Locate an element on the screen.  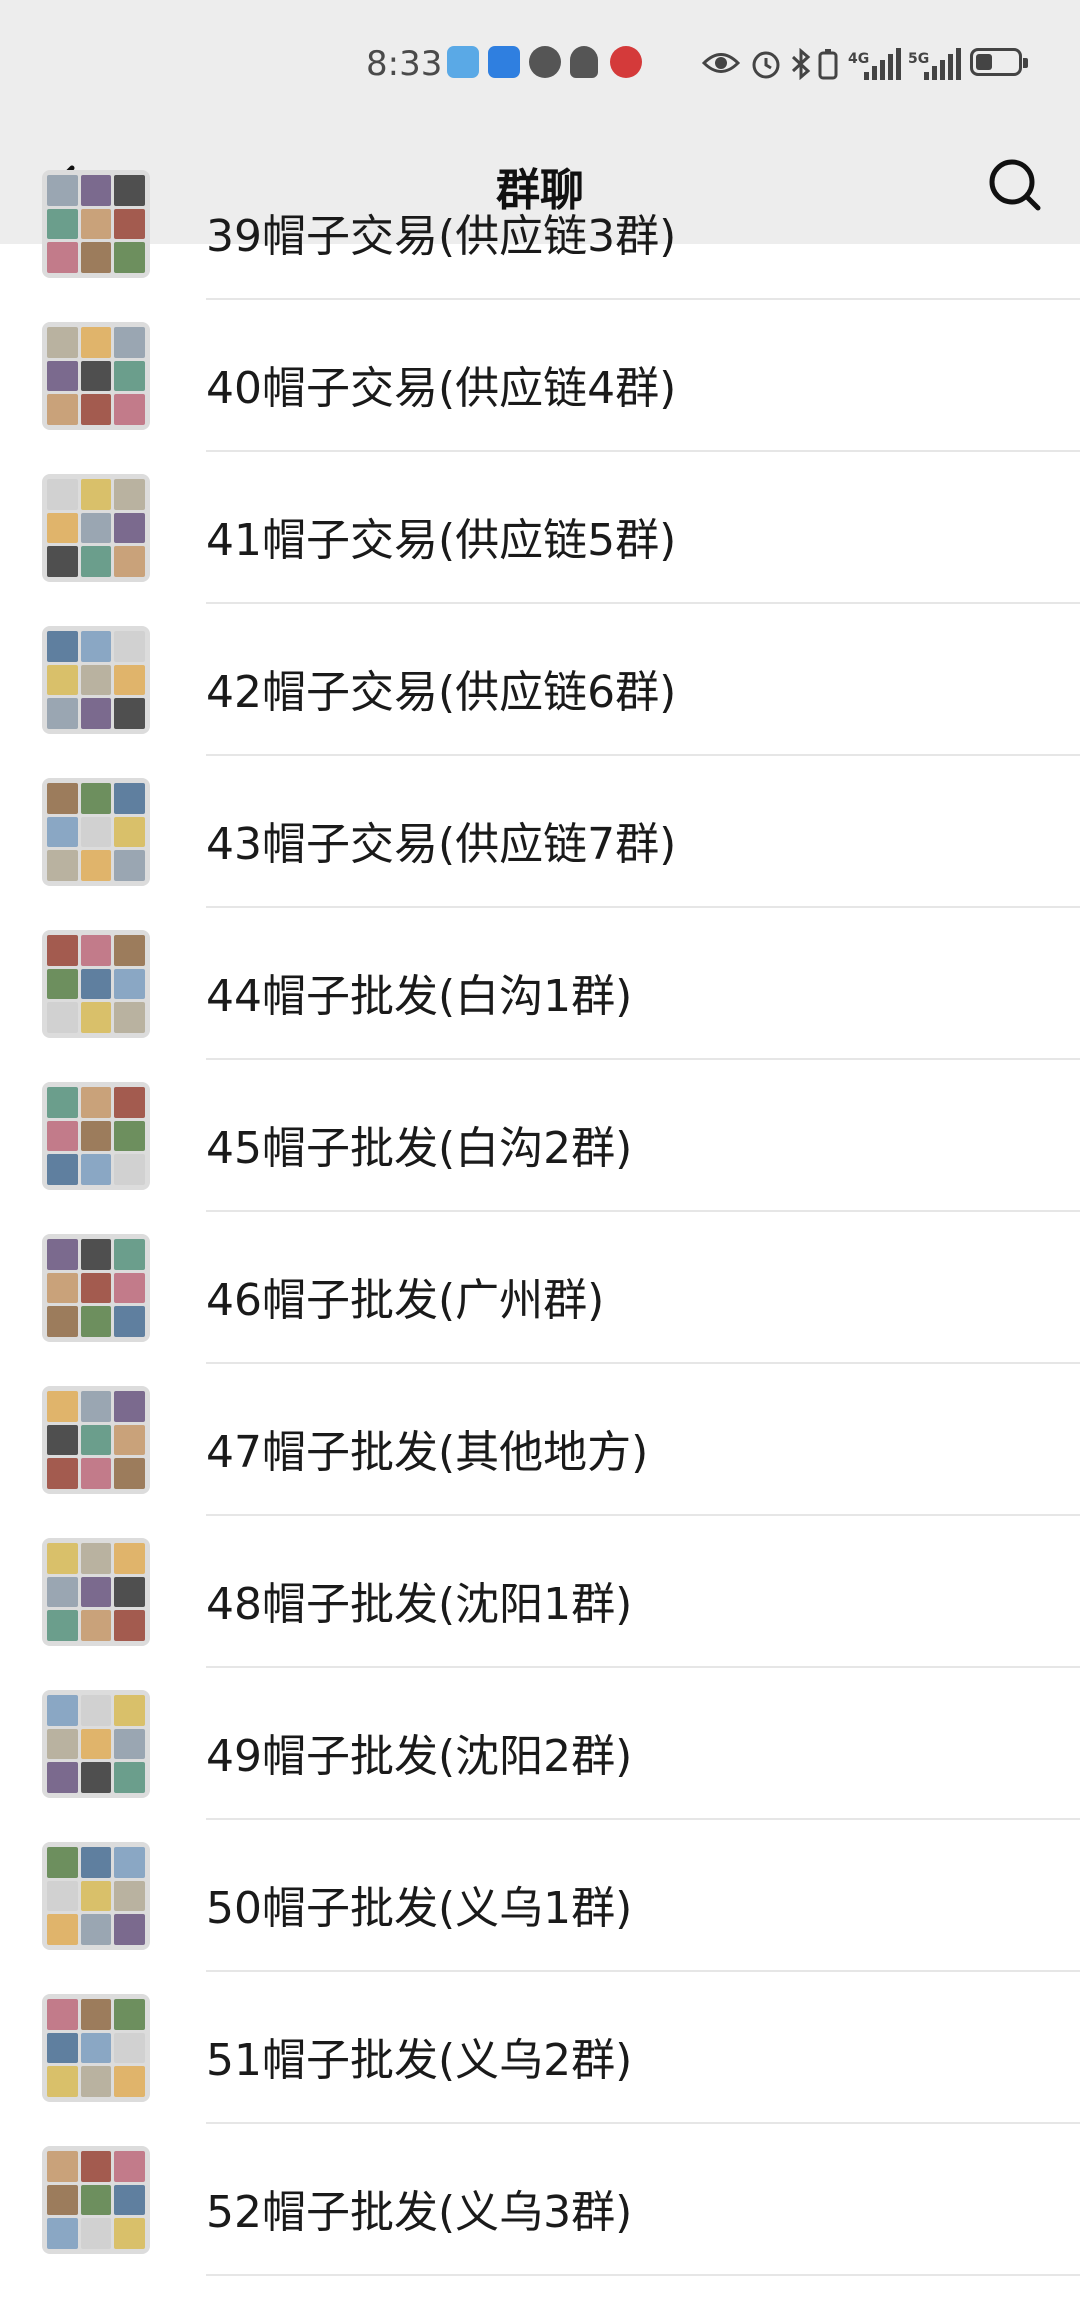
battery-saver-icon is located at coordinates (828, 64).